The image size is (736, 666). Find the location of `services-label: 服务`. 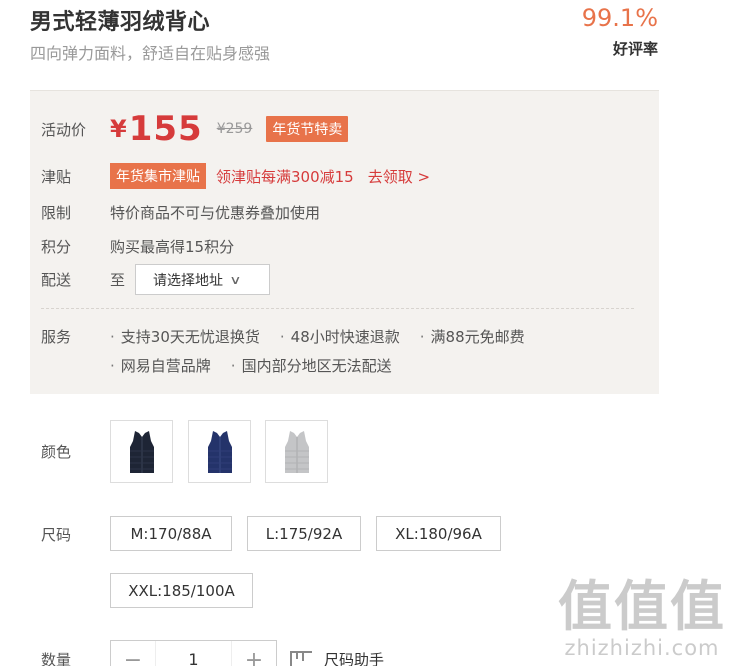

services-label: 服务 is located at coordinates (56, 337).